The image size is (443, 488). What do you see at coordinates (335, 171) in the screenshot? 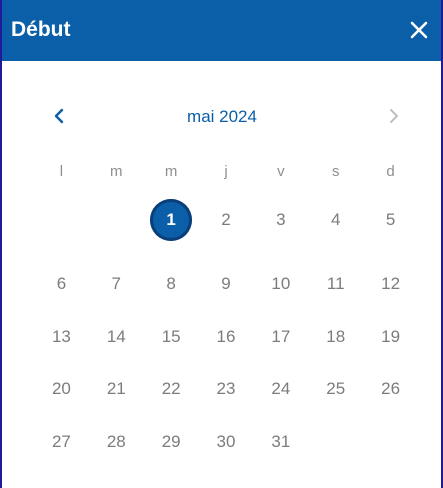
I see `weekday-label: s` at bounding box center [335, 171].